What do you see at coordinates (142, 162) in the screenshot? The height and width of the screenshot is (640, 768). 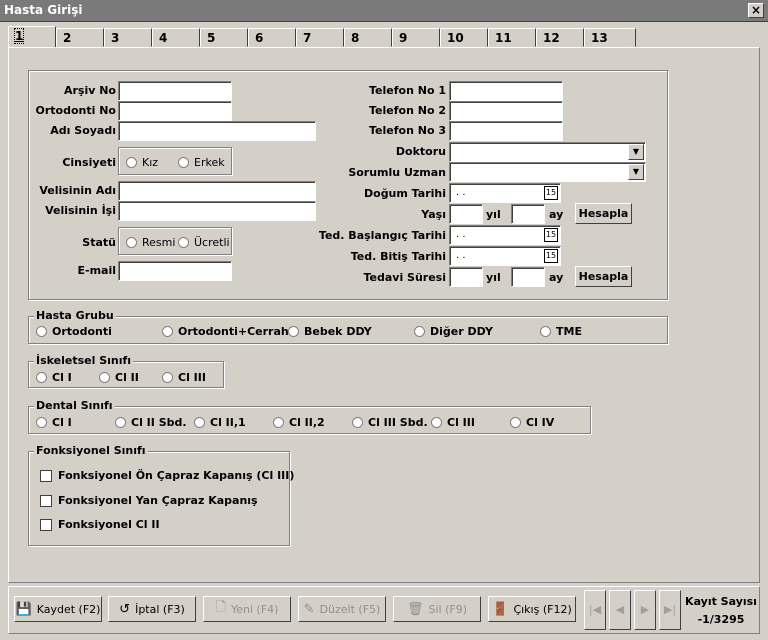 I see `gender-kiz-radio: Kız` at bounding box center [142, 162].